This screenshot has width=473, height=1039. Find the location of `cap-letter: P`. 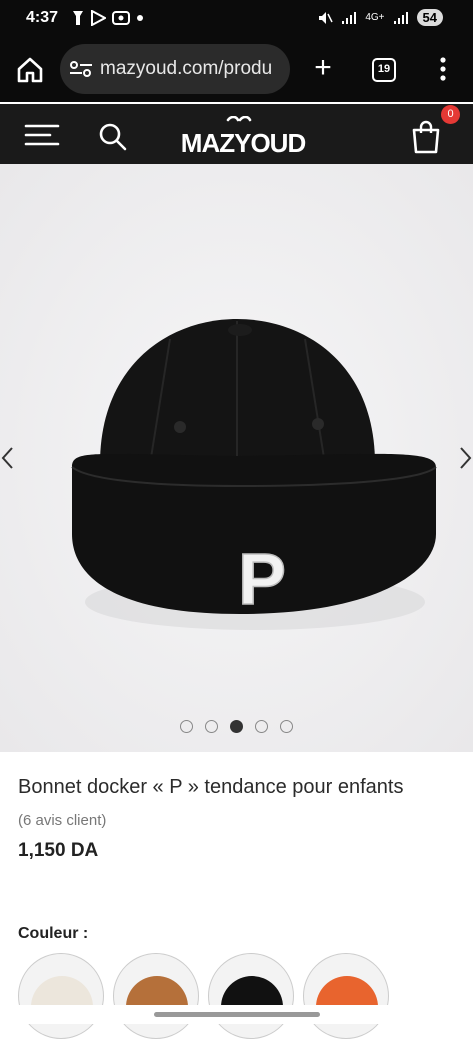

cap-letter: P is located at coordinates (262, 580).